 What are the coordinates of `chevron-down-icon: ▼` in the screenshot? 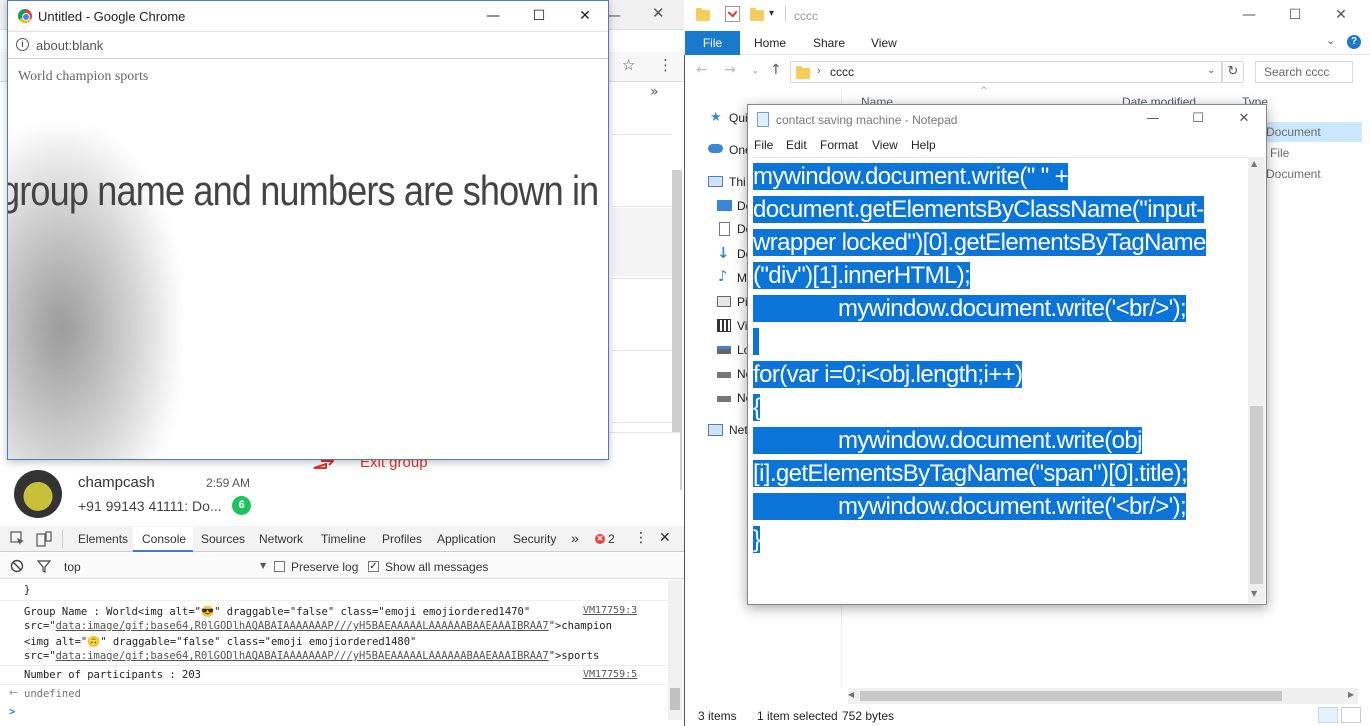 It's located at (263, 565).